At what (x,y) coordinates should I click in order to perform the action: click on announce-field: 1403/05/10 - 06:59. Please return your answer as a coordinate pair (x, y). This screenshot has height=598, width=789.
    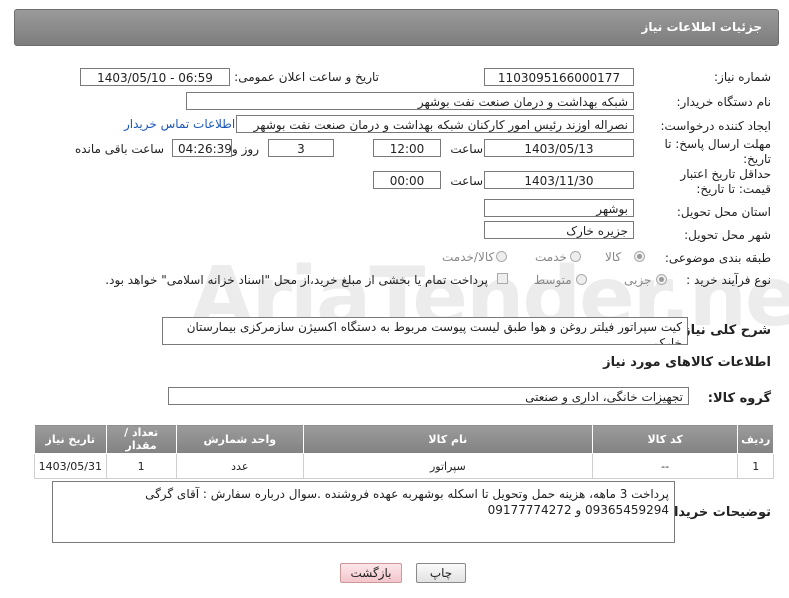
    Looking at the image, I should click on (155, 77).